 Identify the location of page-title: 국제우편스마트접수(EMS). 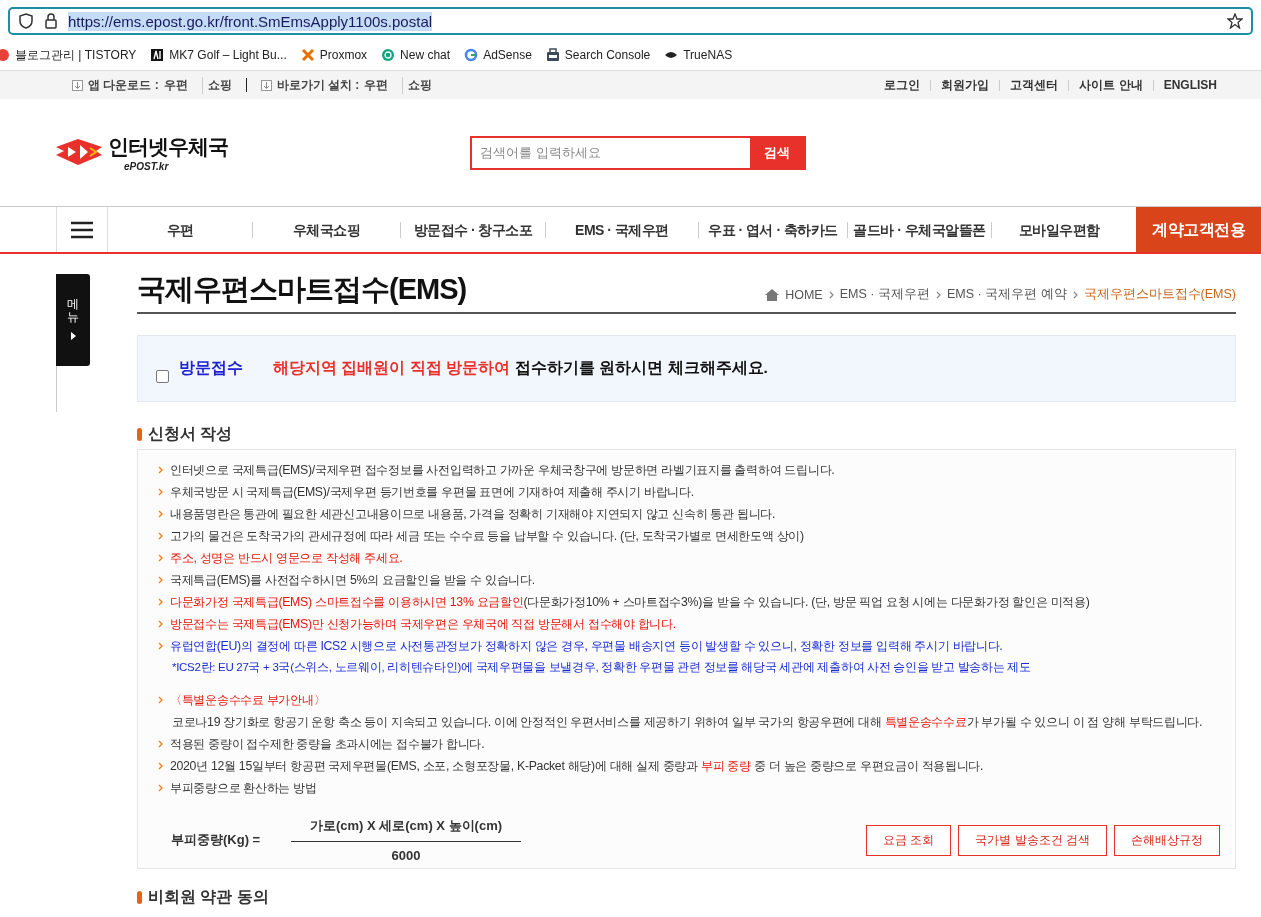
(302, 289).